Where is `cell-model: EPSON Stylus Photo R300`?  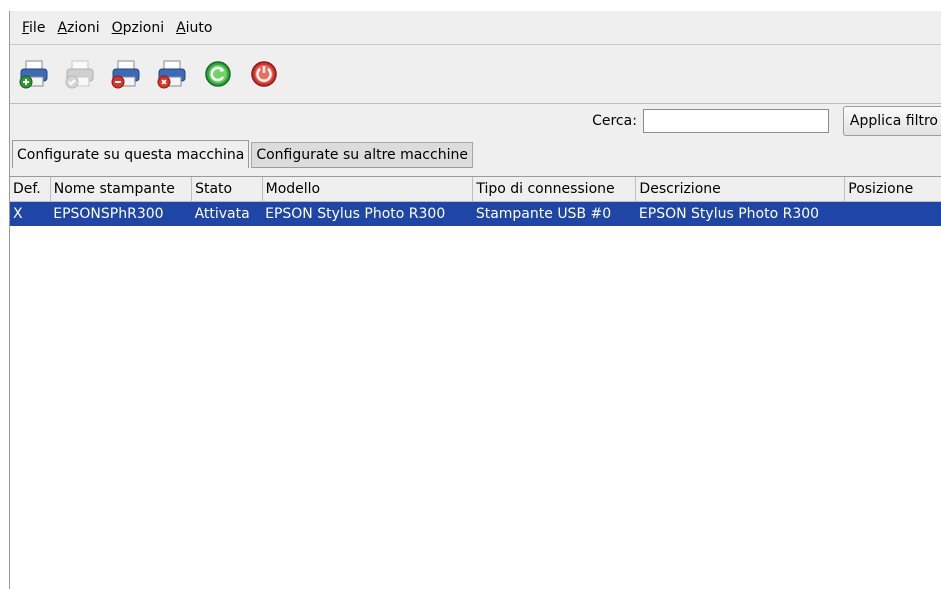 cell-model: EPSON Stylus Photo R300 is located at coordinates (367, 213).